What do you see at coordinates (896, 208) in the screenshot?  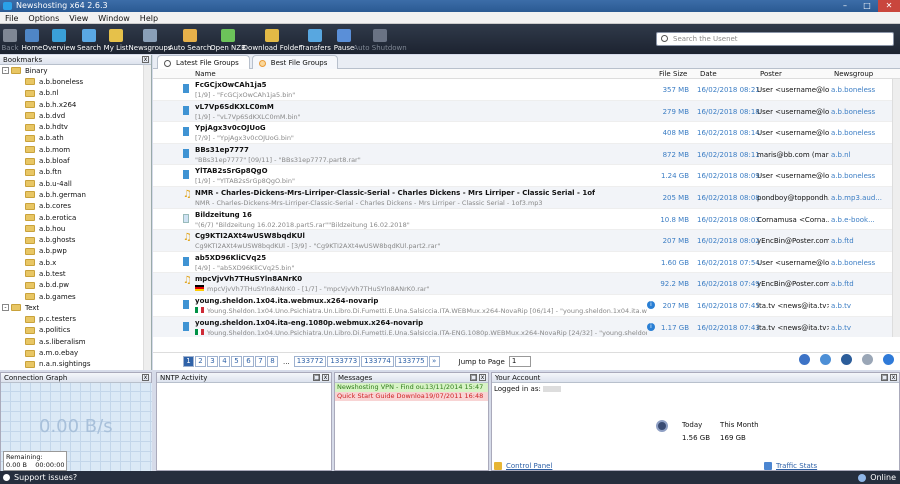 I see `file-list-scrollbar` at bounding box center [896, 208].